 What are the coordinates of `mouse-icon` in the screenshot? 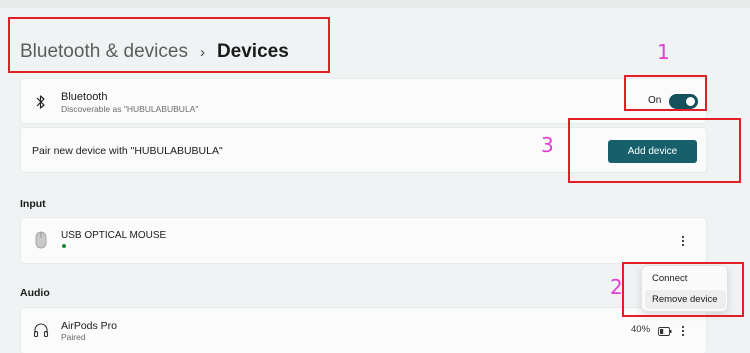 It's located at (41, 240).